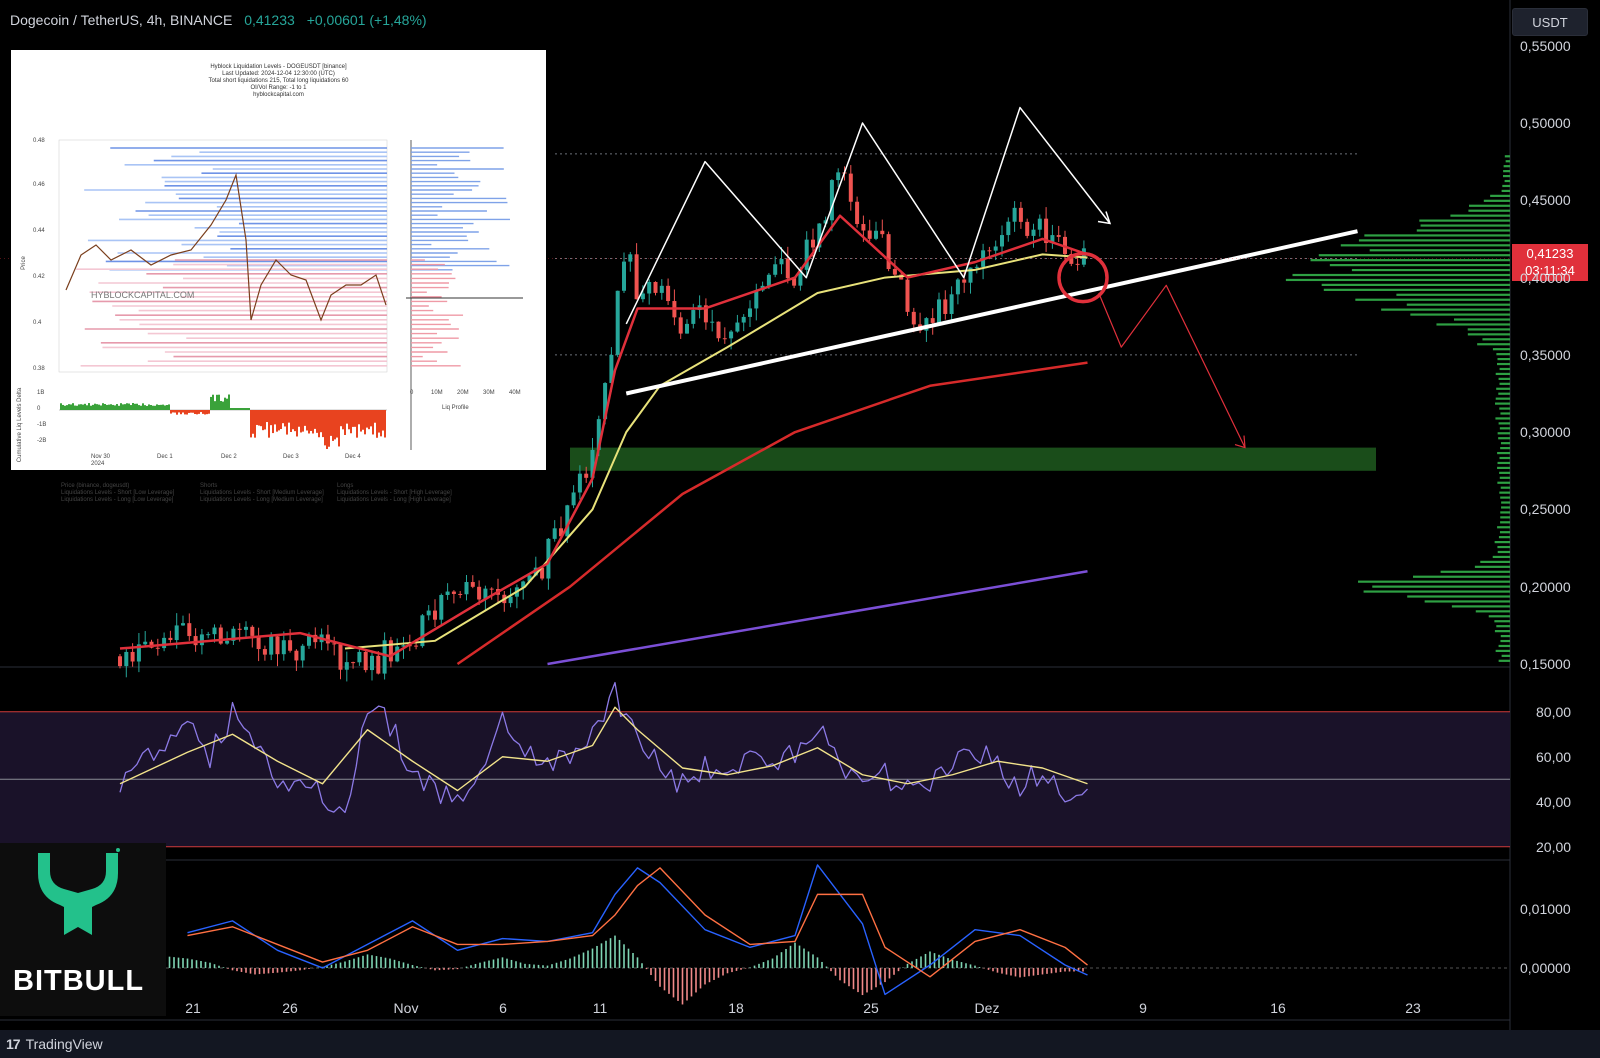 This screenshot has width=1600, height=1058. I want to click on inset-date-tick: Nov 30, so click(101, 457).